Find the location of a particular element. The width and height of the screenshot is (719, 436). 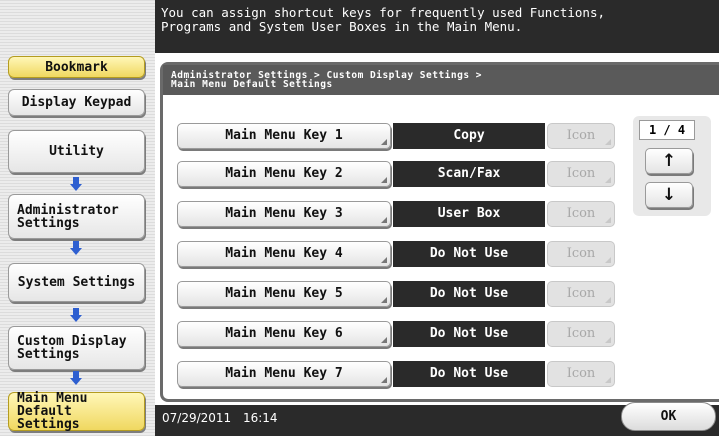

nav-administrator-settings-label: Administrator Settings is located at coordinates (68, 216).